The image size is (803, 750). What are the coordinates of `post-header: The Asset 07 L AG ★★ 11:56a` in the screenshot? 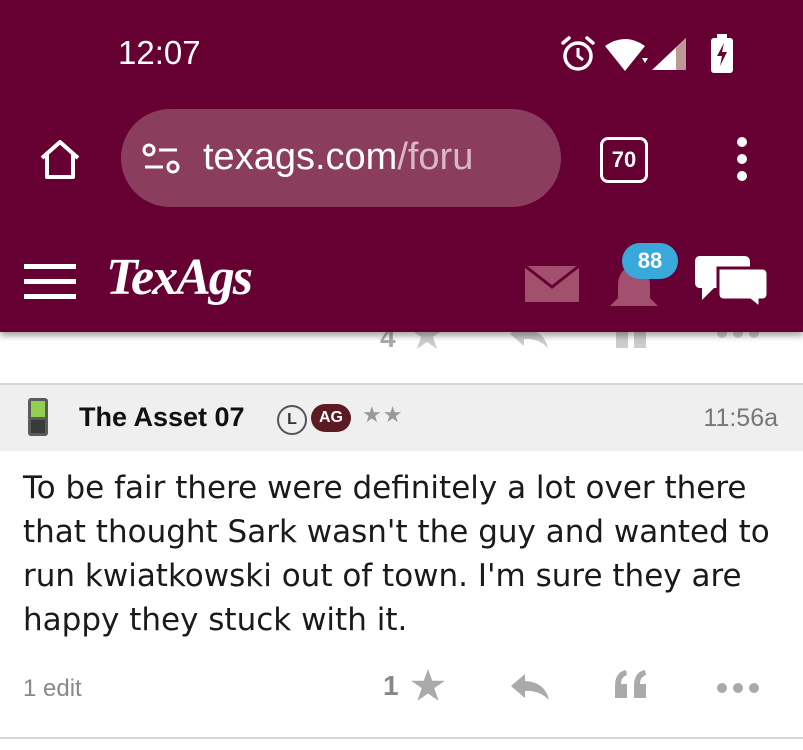 It's located at (401, 417).